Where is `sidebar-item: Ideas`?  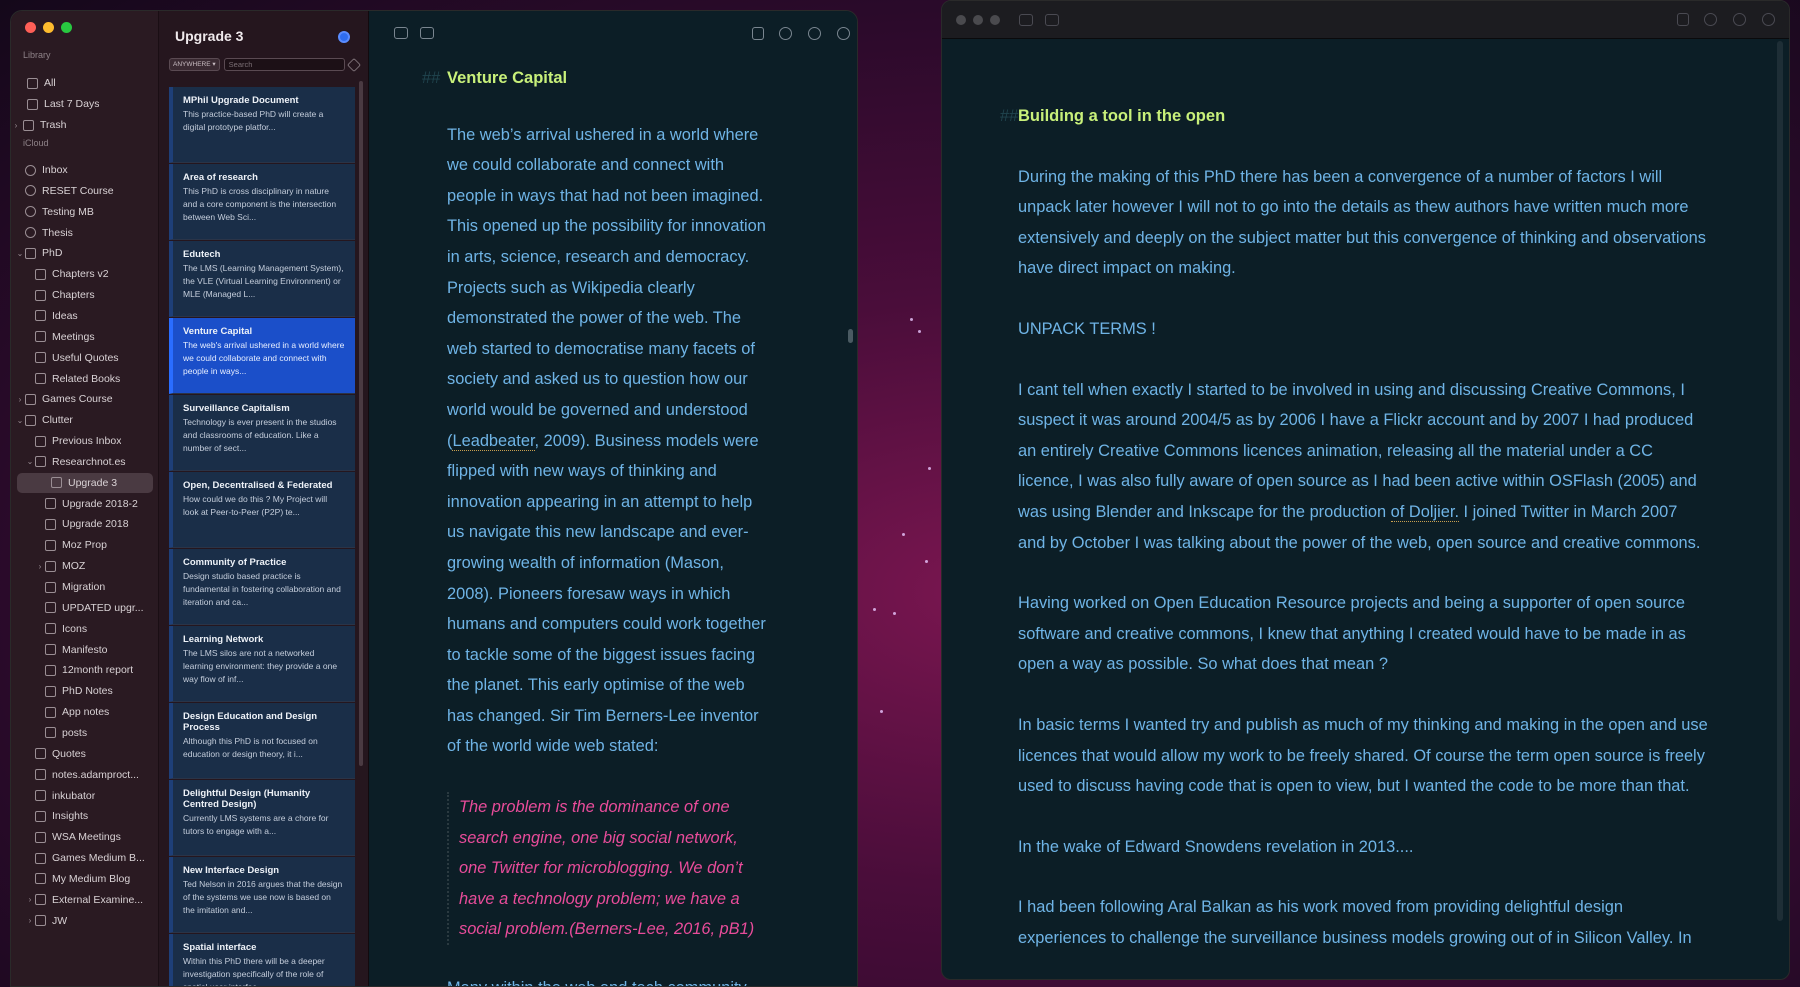 sidebar-item: Ideas is located at coordinates (85, 316).